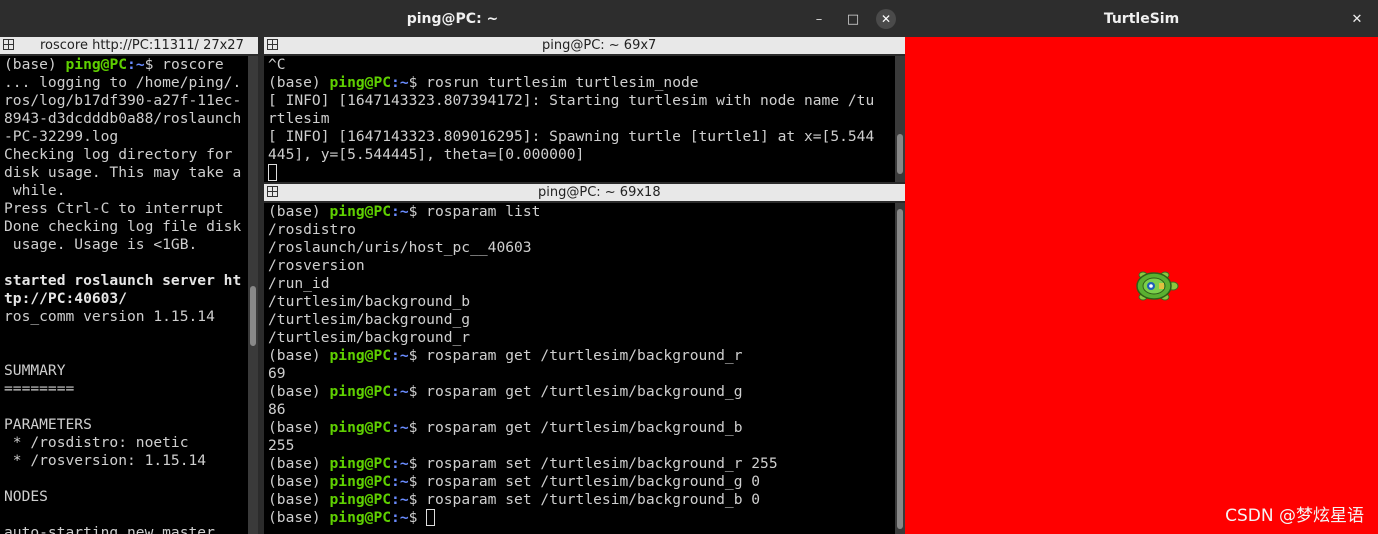  I want to click on output-text: Checking log directory for, so click(118, 154).